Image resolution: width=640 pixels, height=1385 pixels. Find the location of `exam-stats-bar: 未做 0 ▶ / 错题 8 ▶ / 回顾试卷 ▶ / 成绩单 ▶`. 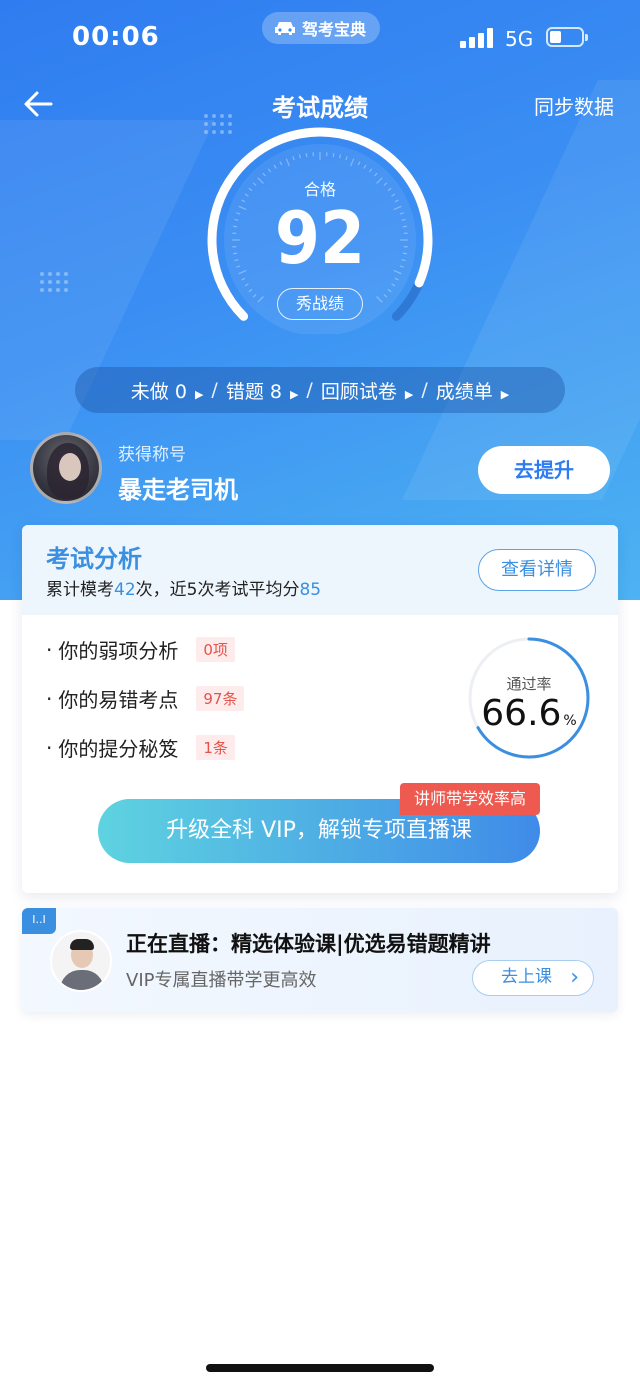

exam-stats-bar: 未做 0 ▶ / 错题 8 ▶ / 回顾试卷 ▶ / 成绩单 ▶ is located at coordinates (320, 390).